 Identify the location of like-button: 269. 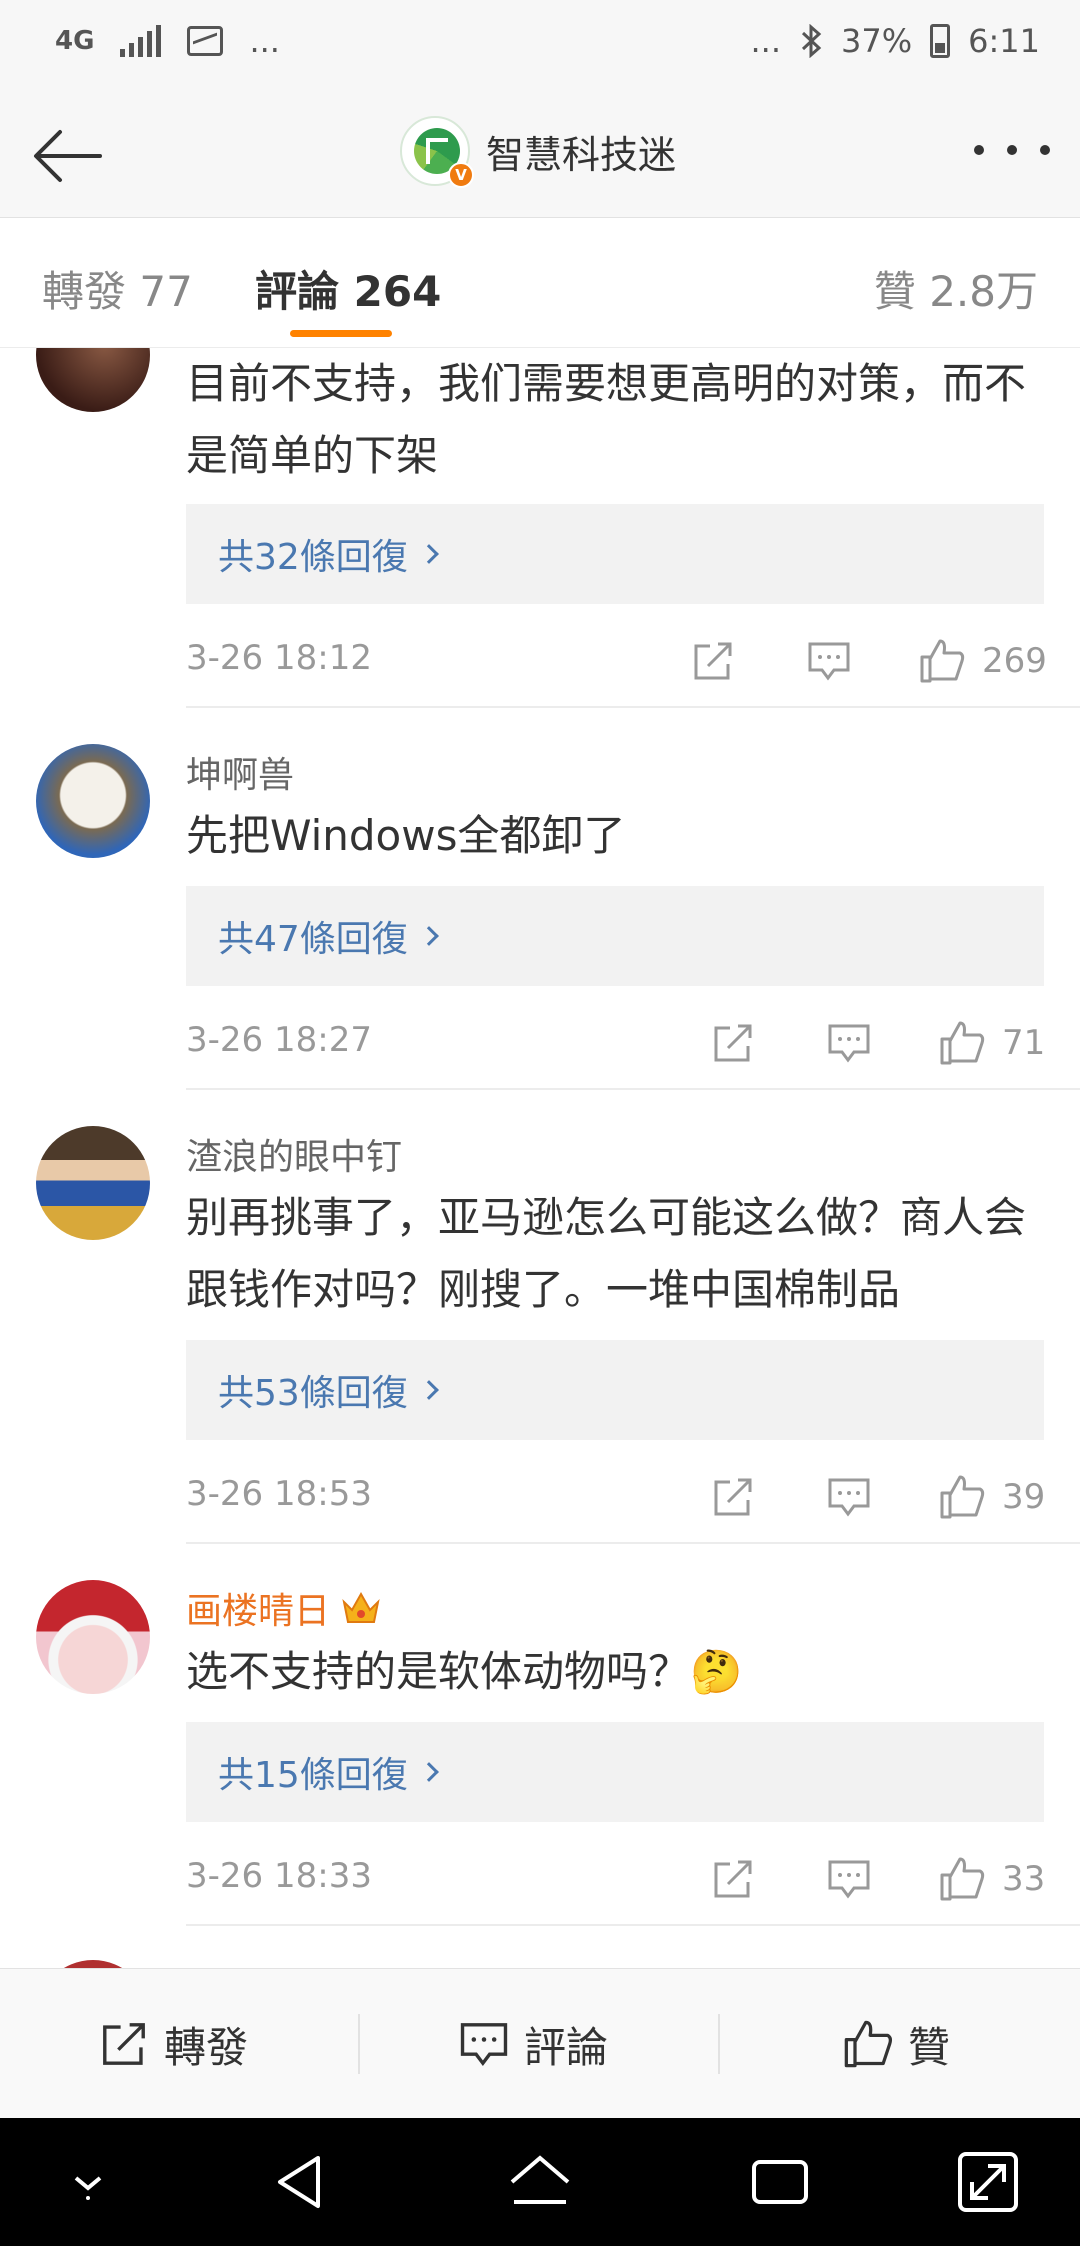
(982, 661).